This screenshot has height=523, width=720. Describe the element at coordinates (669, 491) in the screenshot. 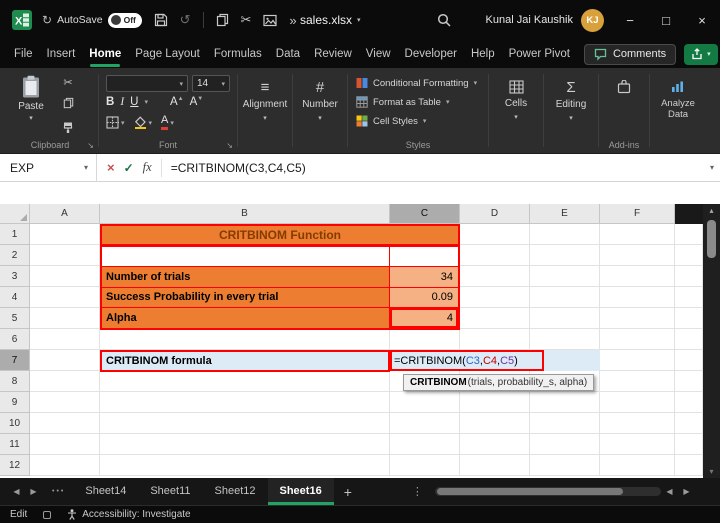

I see `h-scroll-left-icon: ◀` at that location.